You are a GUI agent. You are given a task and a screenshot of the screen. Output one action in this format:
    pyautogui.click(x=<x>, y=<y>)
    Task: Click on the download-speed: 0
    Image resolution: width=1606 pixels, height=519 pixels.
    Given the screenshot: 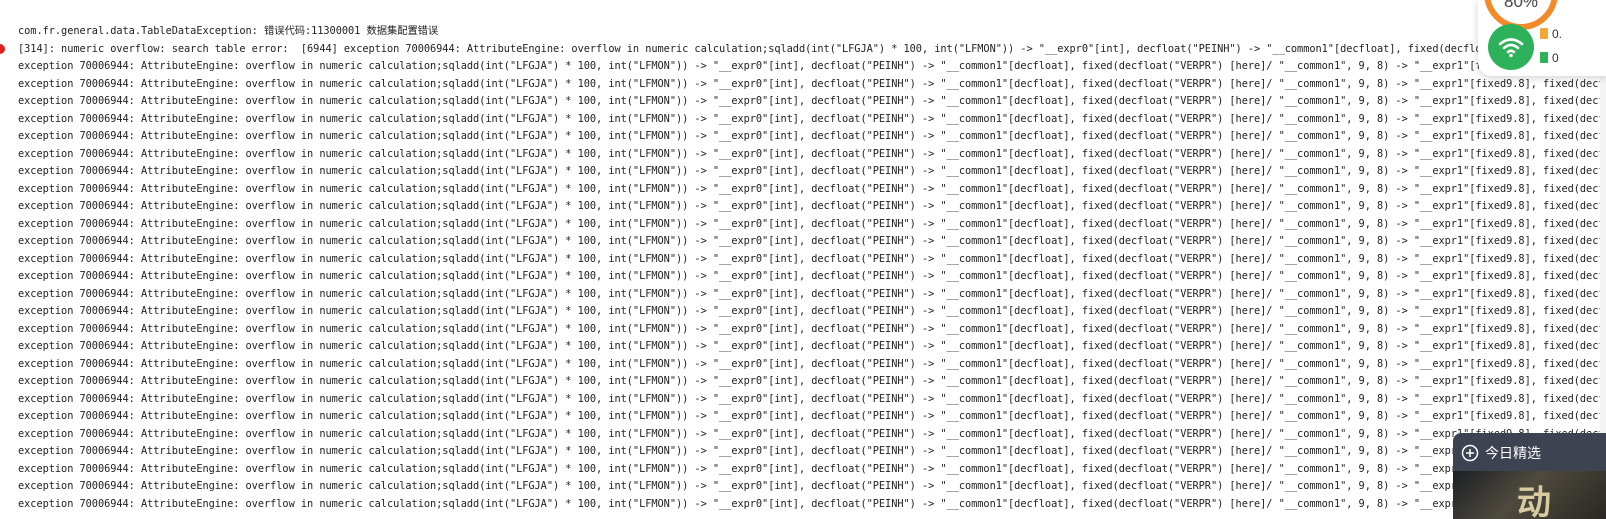 What is the action you would take?
    pyautogui.click(x=1549, y=58)
    